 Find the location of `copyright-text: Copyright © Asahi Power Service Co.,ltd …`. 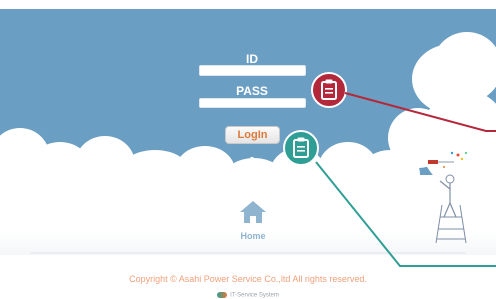

copyright-text: Copyright © Asahi Power Service Co.,ltd … is located at coordinates (248, 279).